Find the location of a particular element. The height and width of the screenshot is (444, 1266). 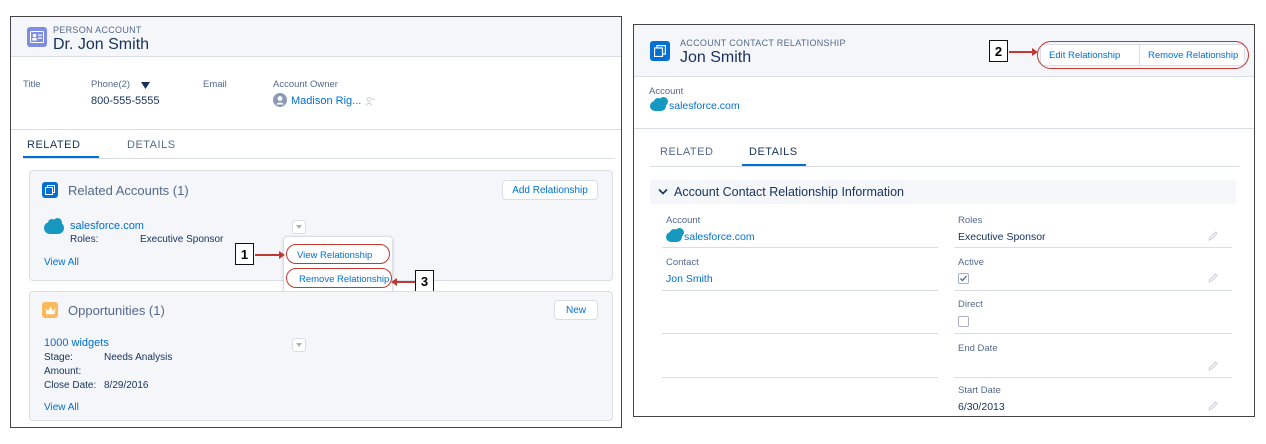

stage-label: Stage: is located at coordinates (58, 357).